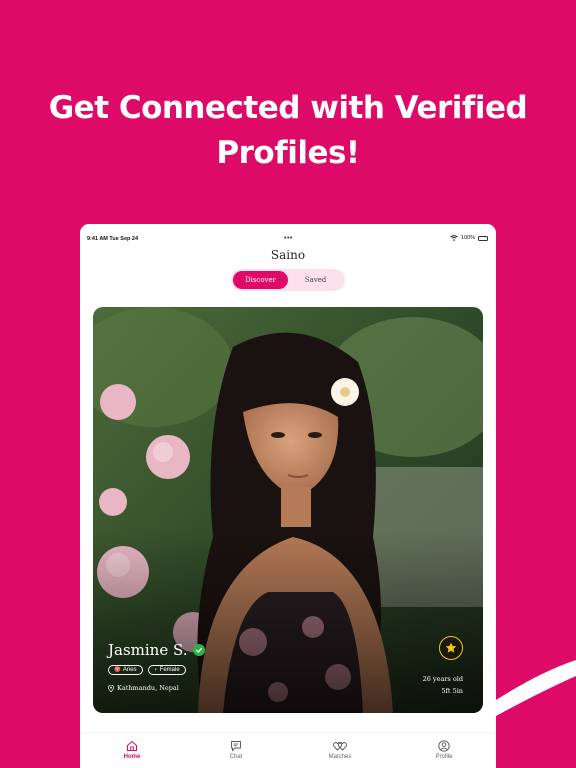 The height and width of the screenshot is (768, 576). I want to click on favorite-button, so click(451, 648).